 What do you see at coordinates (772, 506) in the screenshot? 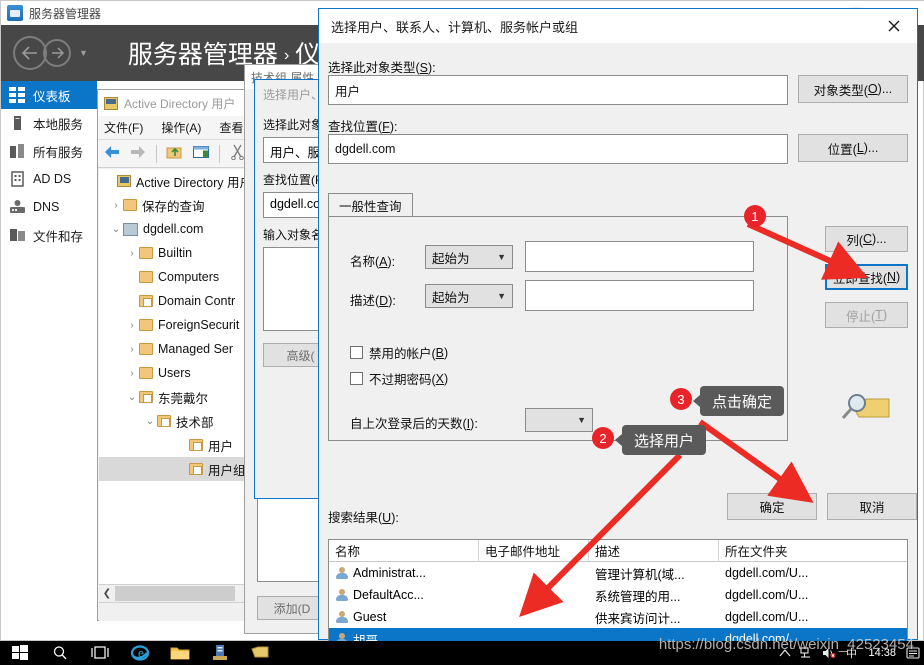
I see `ok-button: 确定` at bounding box center [772, 506].